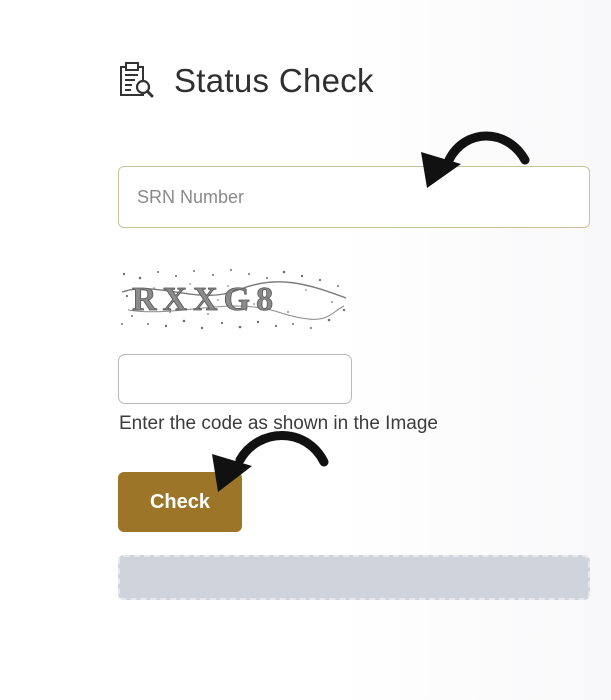  I want to click on captcha-code-input, so click(235, 379).